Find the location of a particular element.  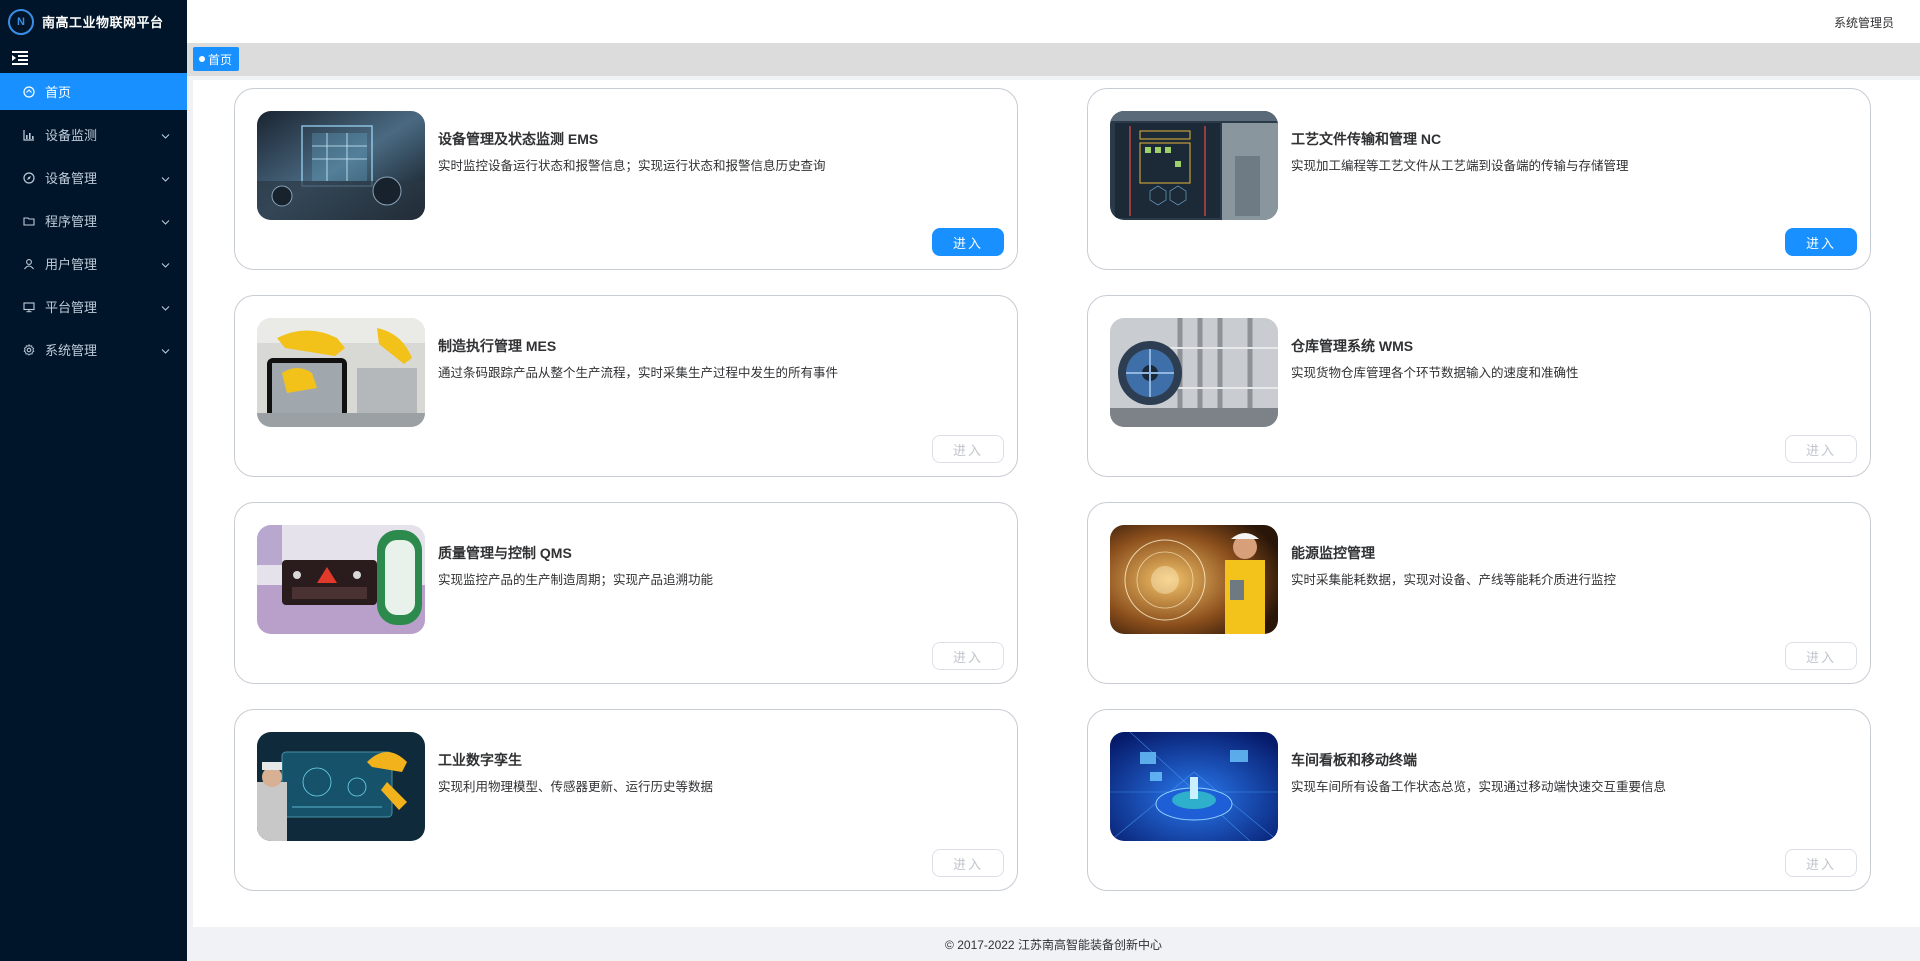

module-card: 工业数字孪生实现利用物理模型、传感器更新、运行历史等数据进入 is located at coordinates (626, 800).